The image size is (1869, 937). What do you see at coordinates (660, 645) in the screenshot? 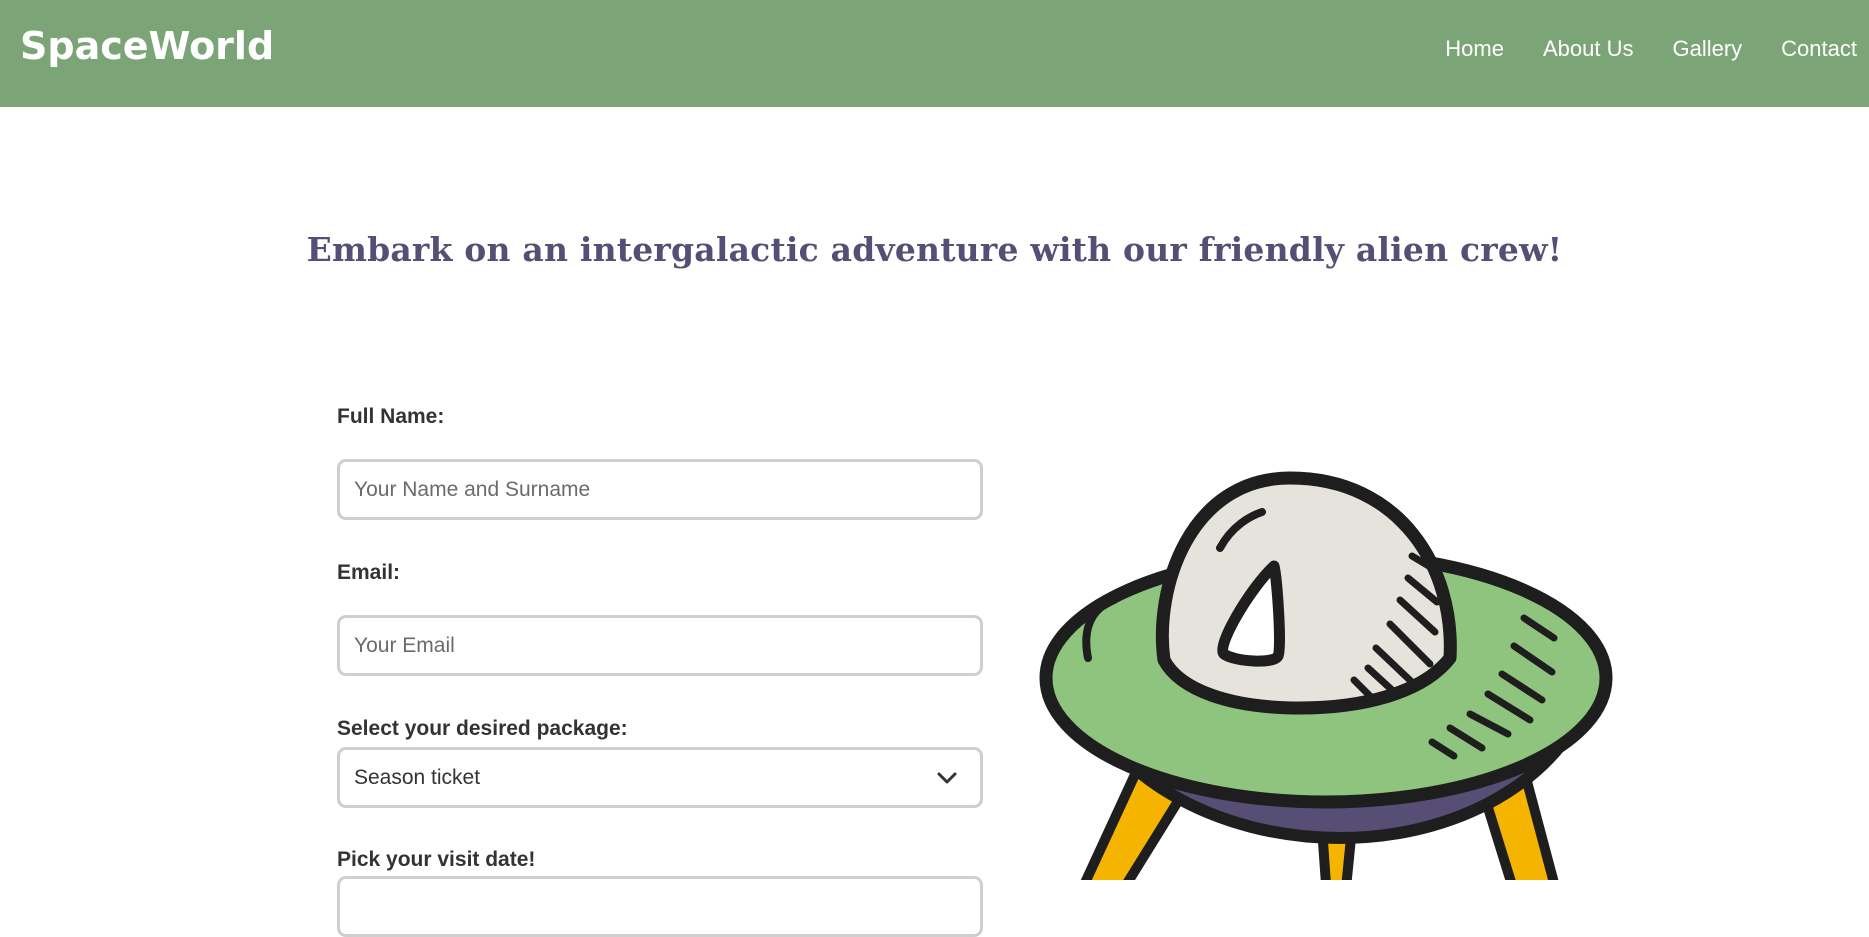
I see `email-input` at bounding box center [660, 645].